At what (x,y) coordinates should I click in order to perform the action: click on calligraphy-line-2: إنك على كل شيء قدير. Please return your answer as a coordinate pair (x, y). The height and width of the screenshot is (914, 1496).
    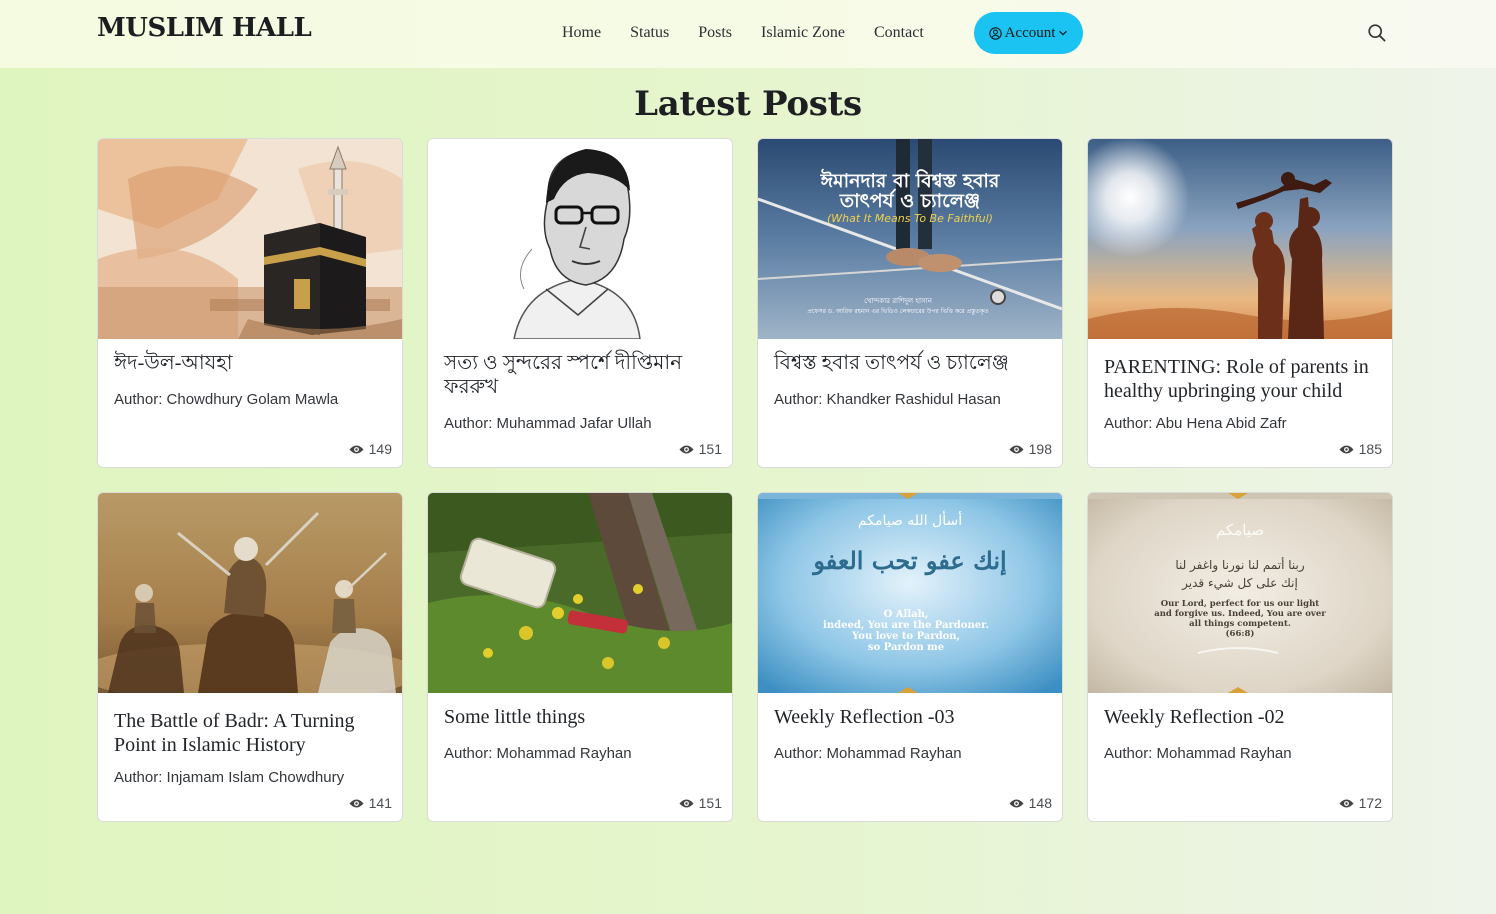
    Looking at the image, I should click on (1239, 583).